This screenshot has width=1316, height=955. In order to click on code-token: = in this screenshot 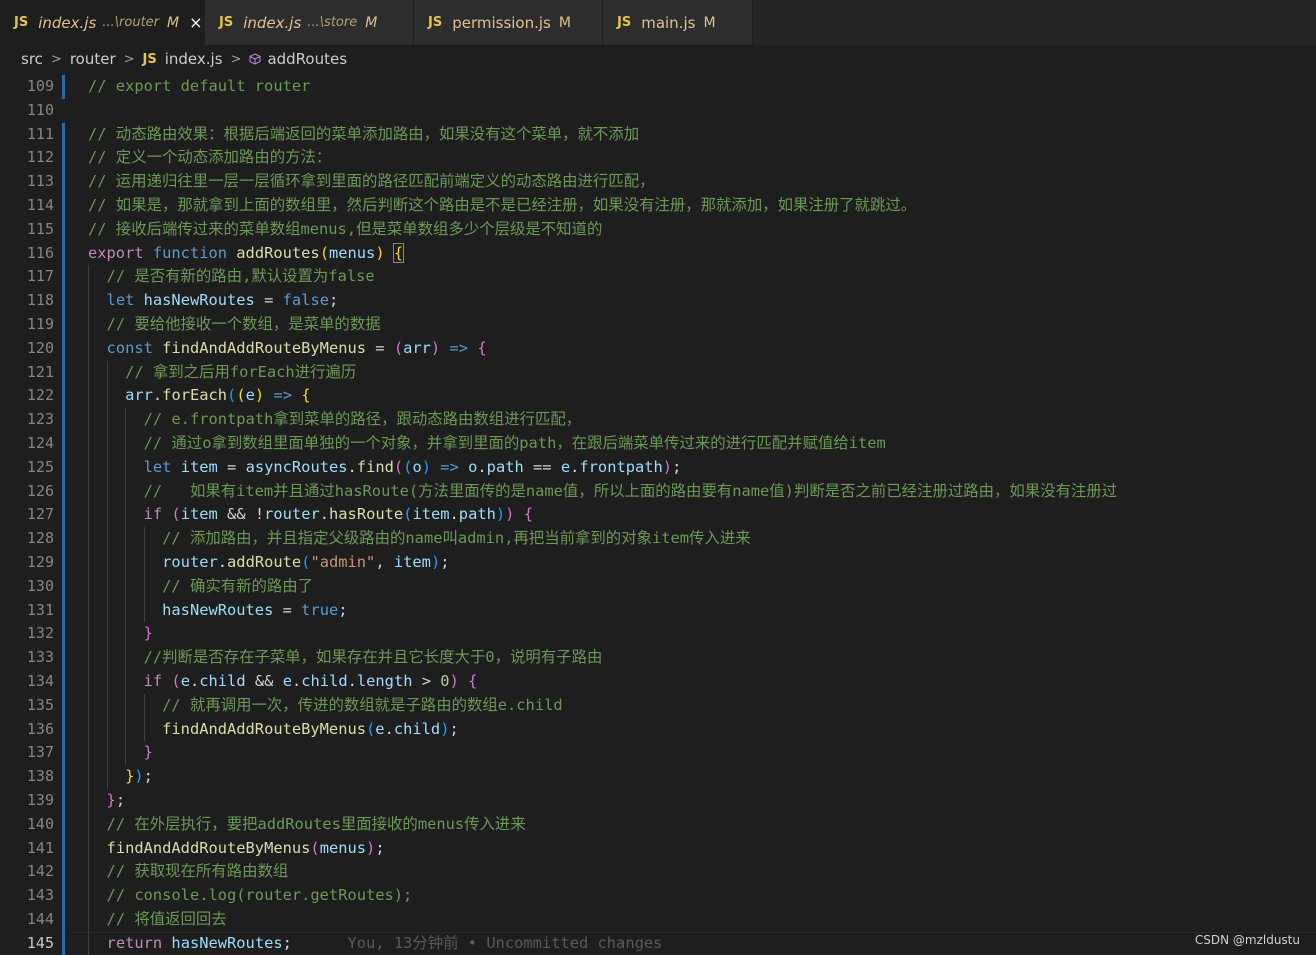, I will do `click(287, 609)`.